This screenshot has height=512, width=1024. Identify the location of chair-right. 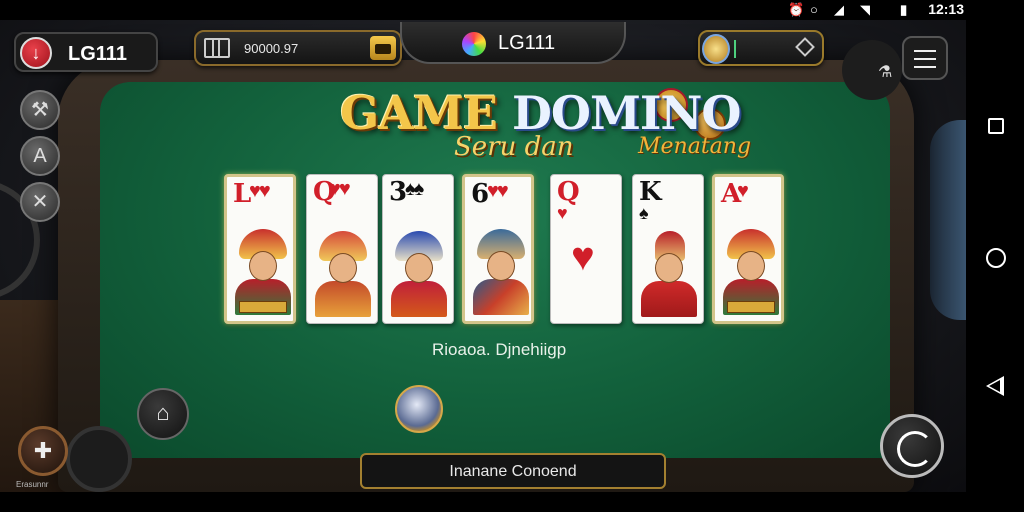
(948, 220).